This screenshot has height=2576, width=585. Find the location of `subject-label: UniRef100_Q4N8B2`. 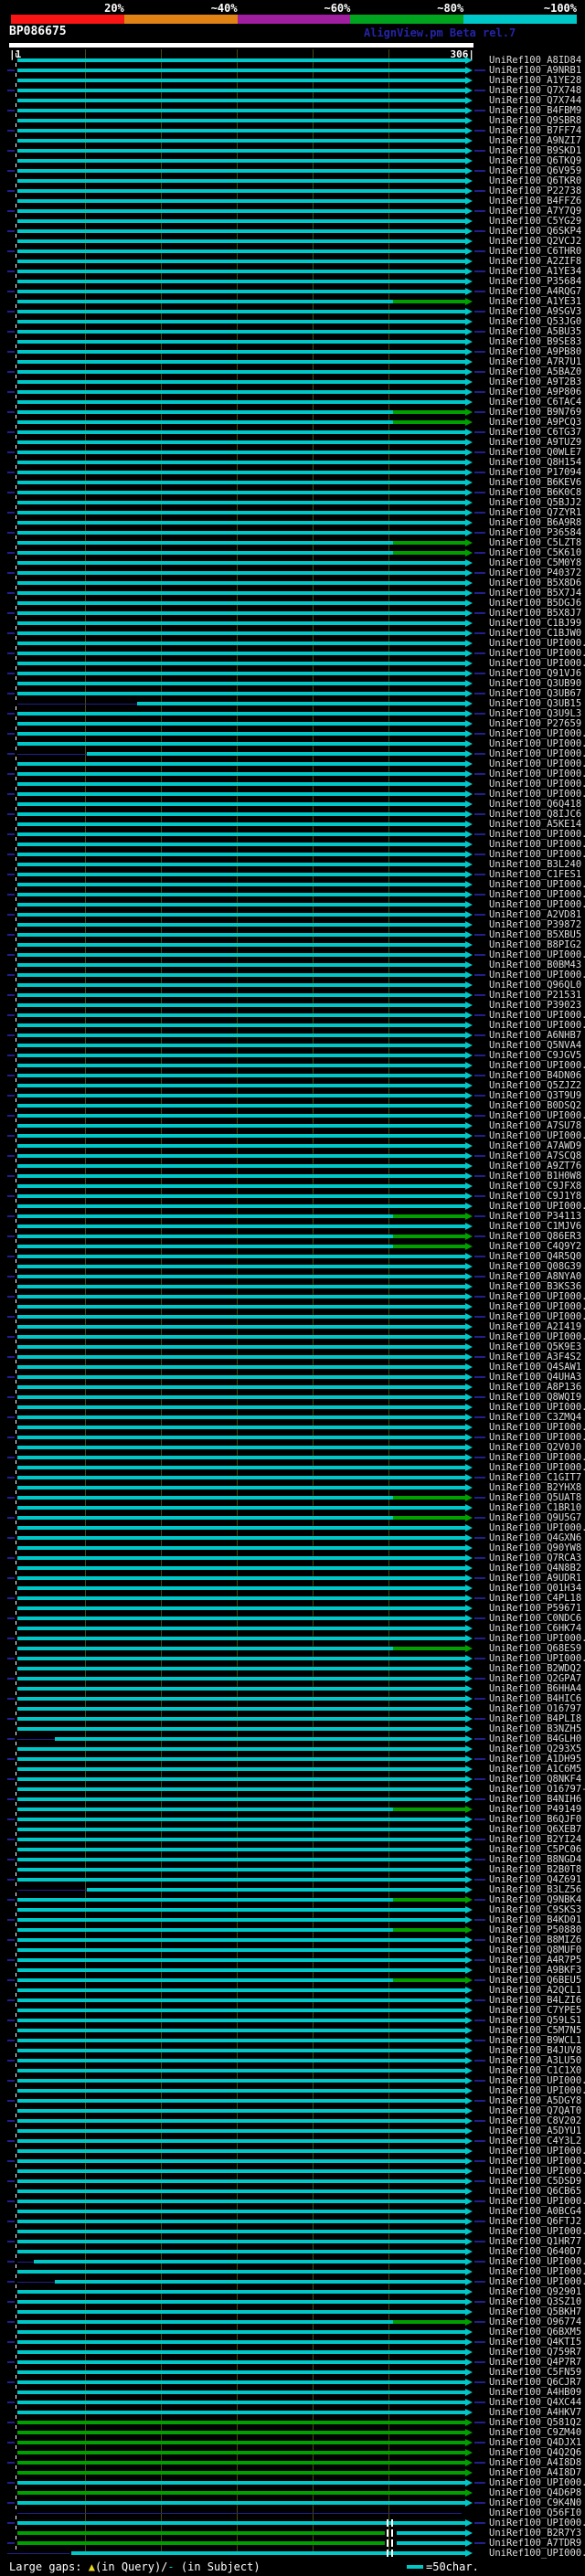

subject-label: UniRef100_Q4N8B2 is located at coordinates (537, 1569).